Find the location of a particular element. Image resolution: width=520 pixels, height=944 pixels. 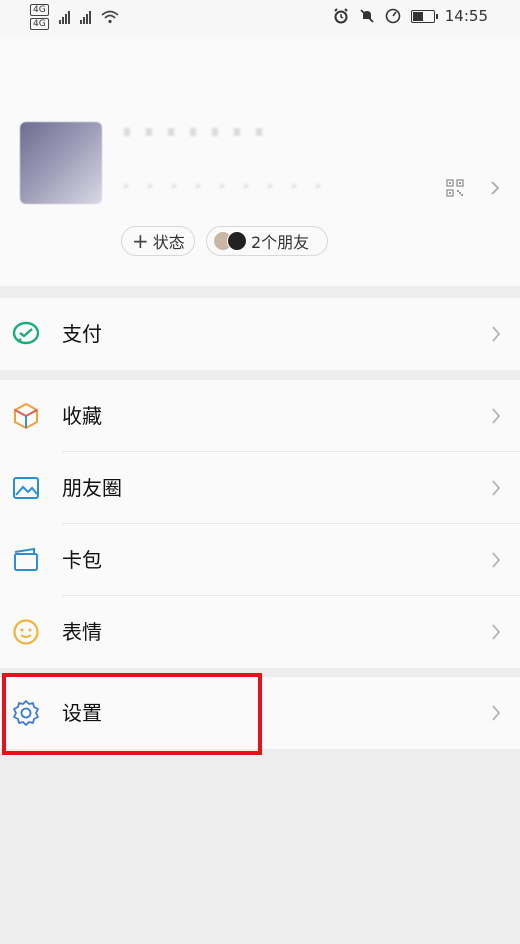

menu-item-moments: 朋友圈 is located at coordinates (260, 488).